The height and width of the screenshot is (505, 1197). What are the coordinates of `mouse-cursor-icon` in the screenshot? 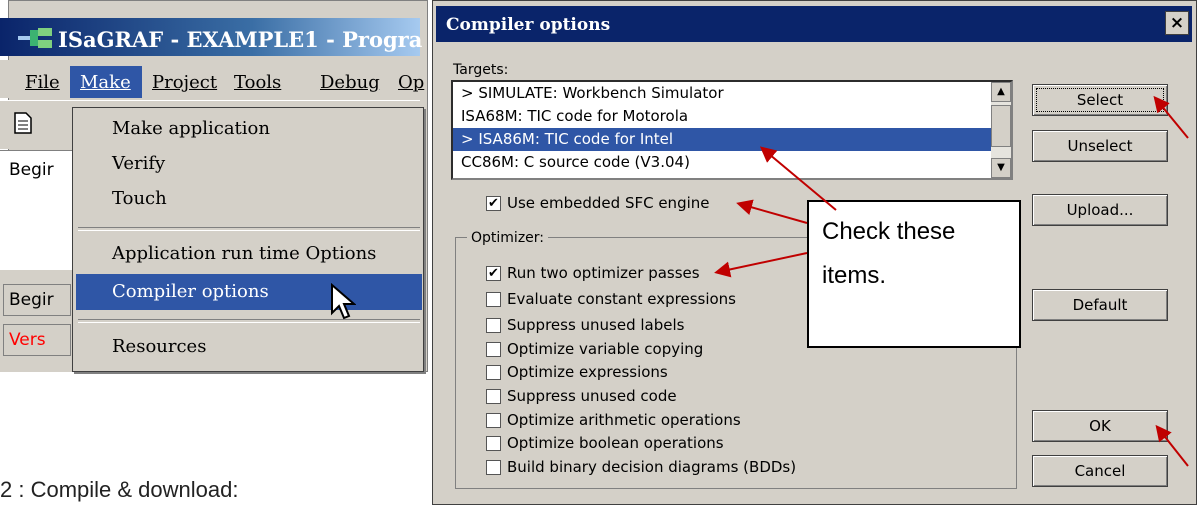 It's located at (343, 301).